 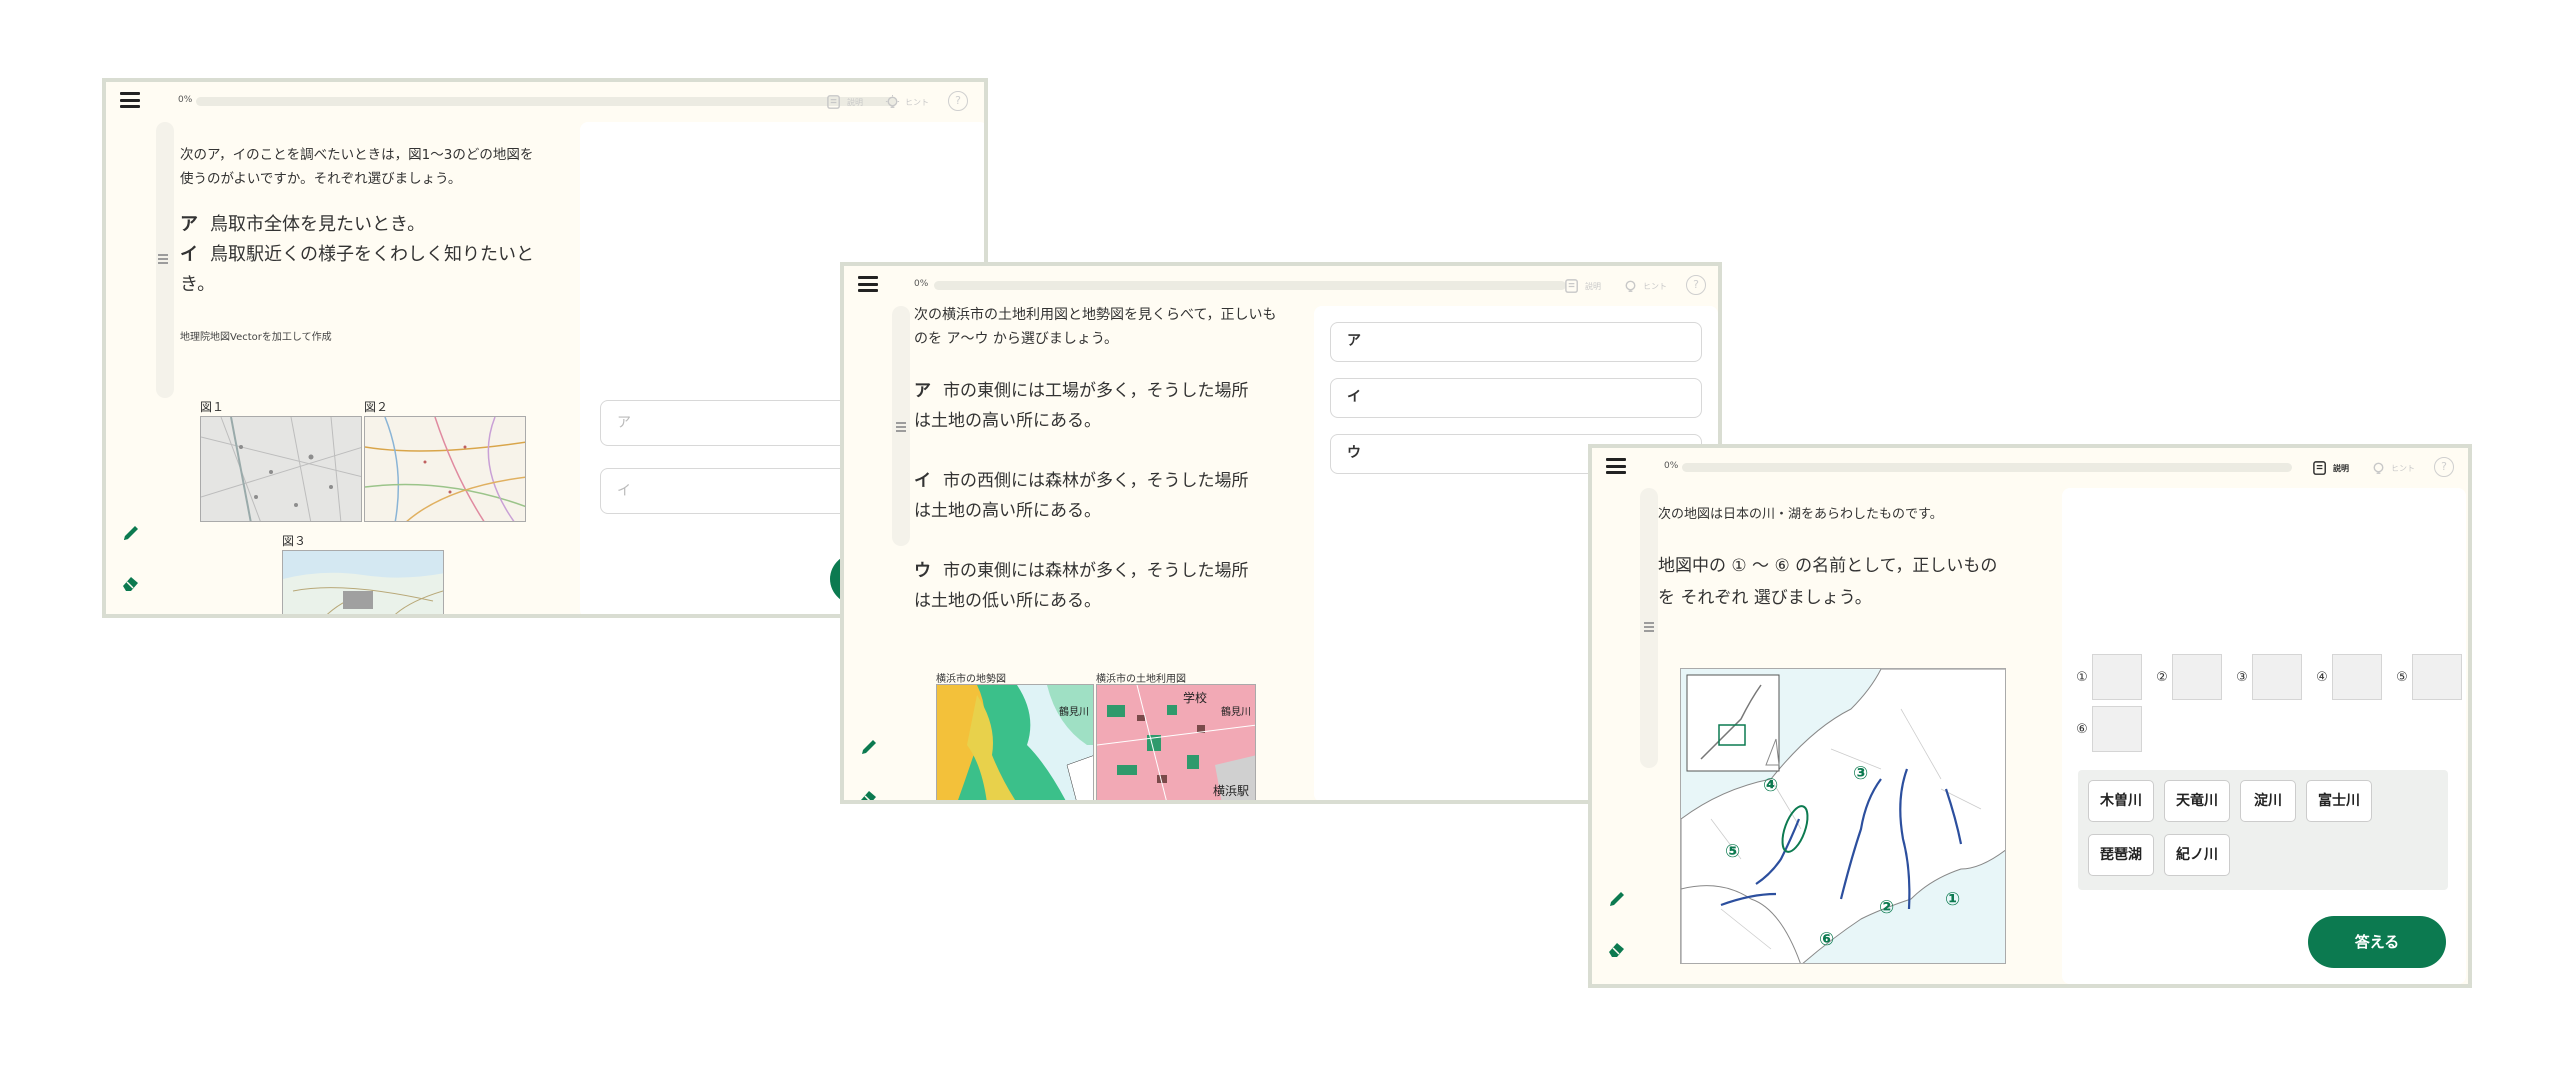 What do you see at coordinates (1771, 785) in the screenshot?
I see `map-marker-4: ④` at bounding box center [1771, 785].